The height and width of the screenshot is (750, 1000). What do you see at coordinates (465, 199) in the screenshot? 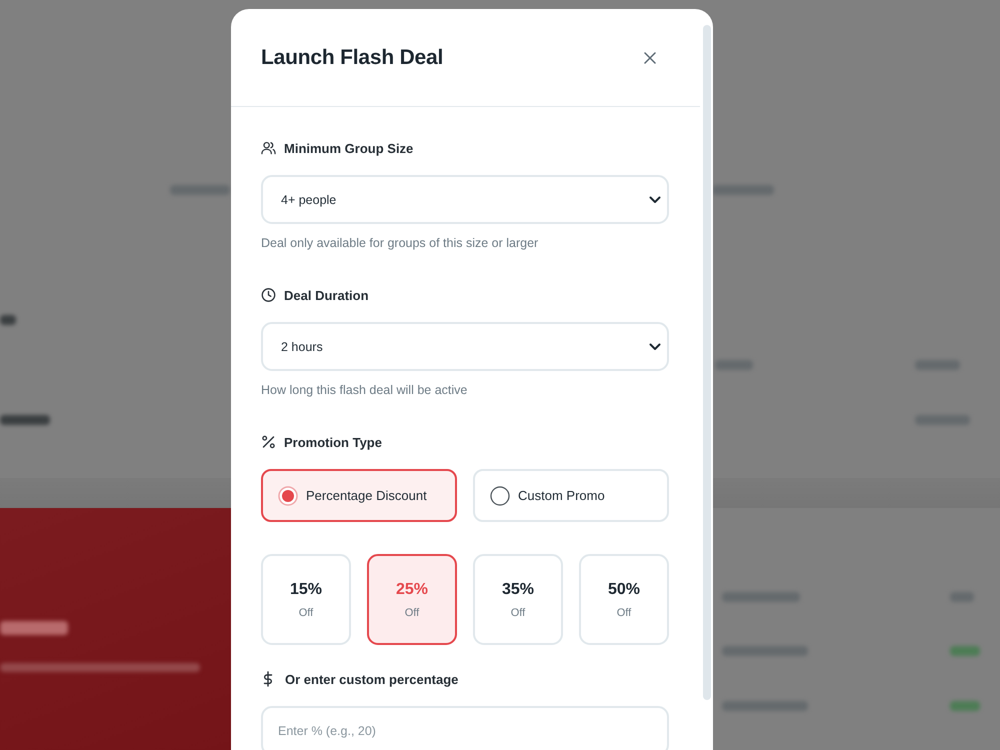
I see `select-field: 4+ people` at bounding box center [465, 199].